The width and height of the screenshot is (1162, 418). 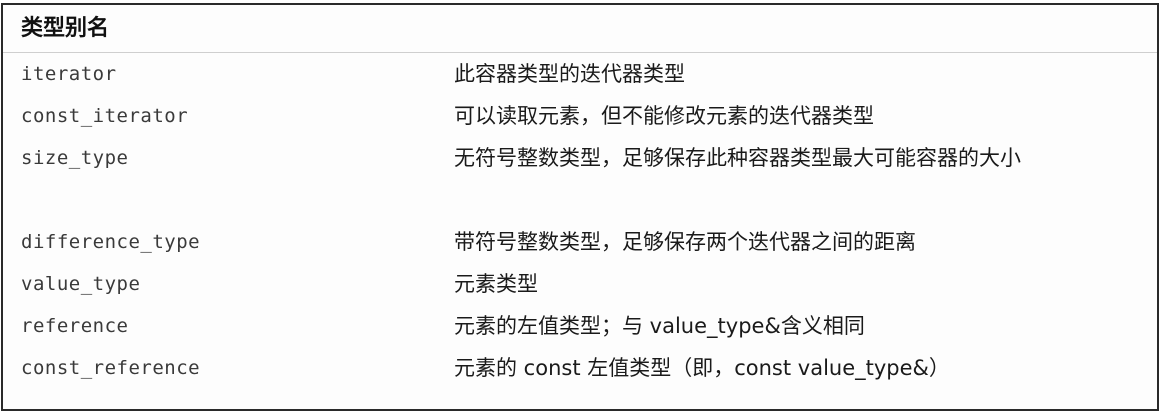 What do you see at coordinates (664, 116) in the screenshot?
I see `type-description-cell: 可以读取元素，但不能修改元素的迭代器类型` at bounding box center [664, 116].